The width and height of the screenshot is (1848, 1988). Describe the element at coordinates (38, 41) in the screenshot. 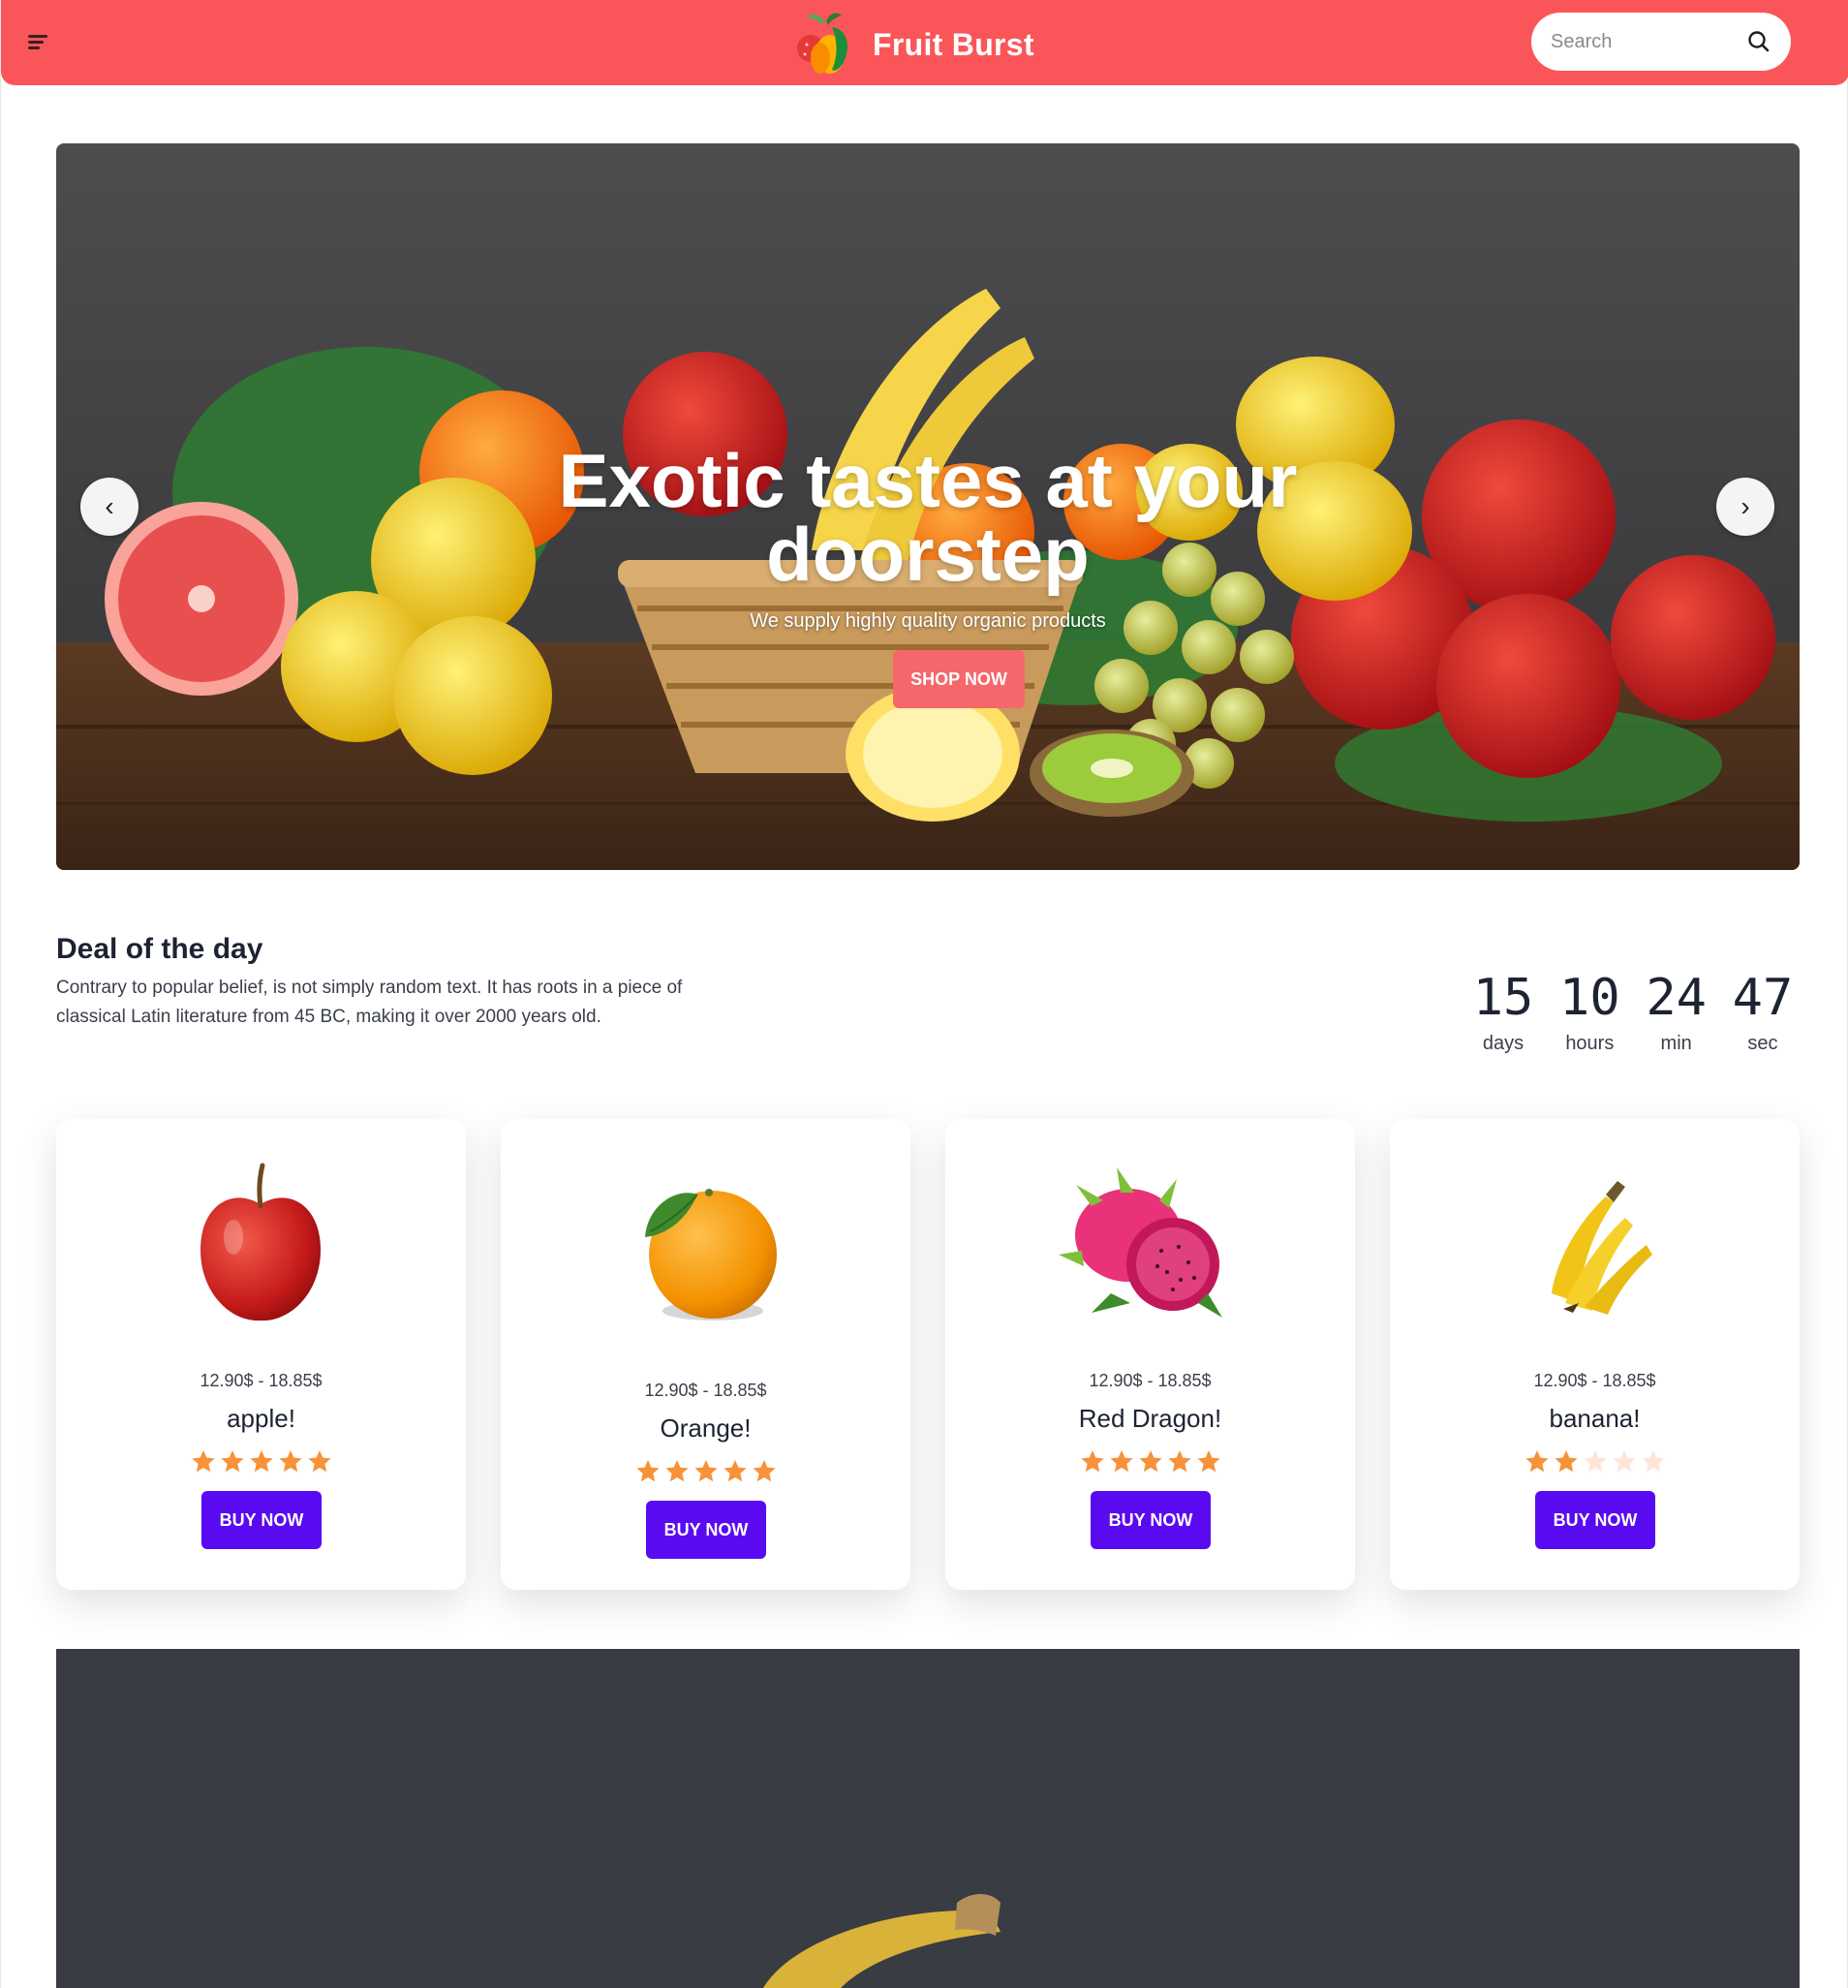

I see `hamburger-menu-icon` at that location.